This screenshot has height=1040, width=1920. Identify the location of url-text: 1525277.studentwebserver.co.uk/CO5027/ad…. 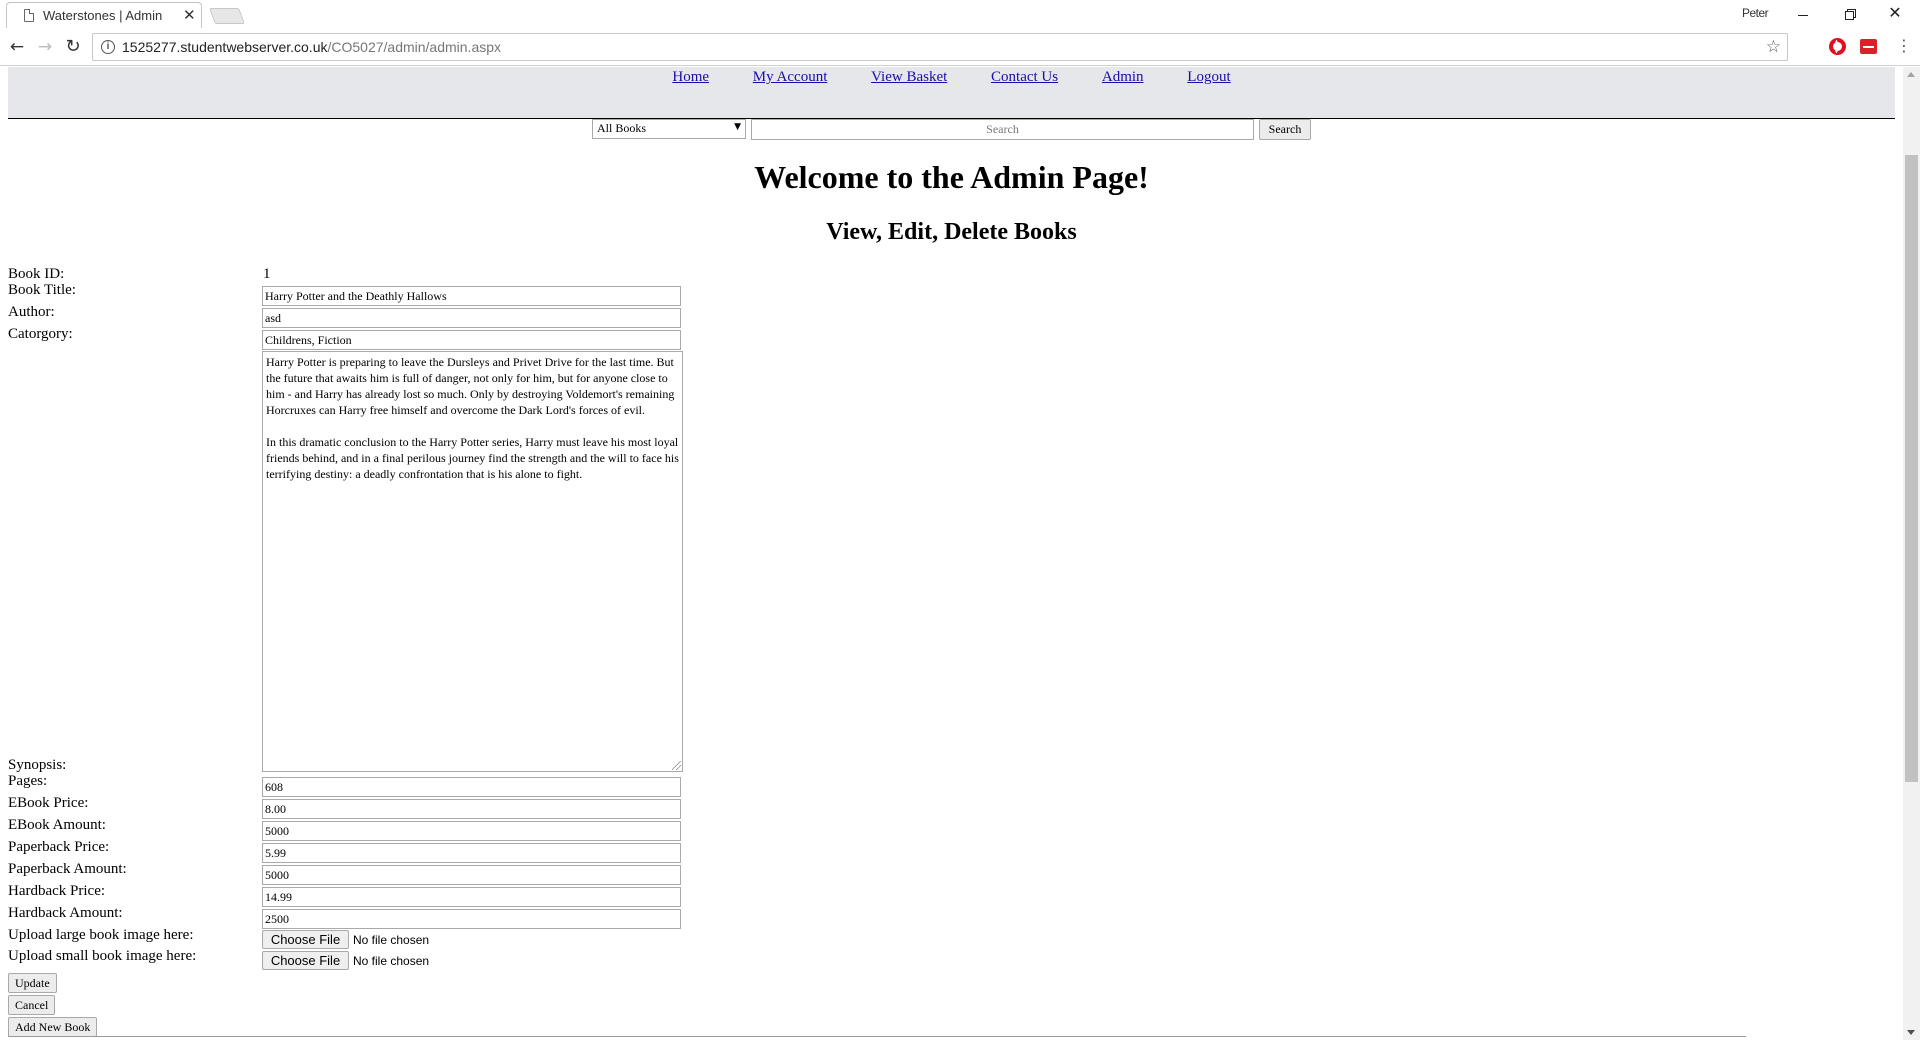
(311, 47).